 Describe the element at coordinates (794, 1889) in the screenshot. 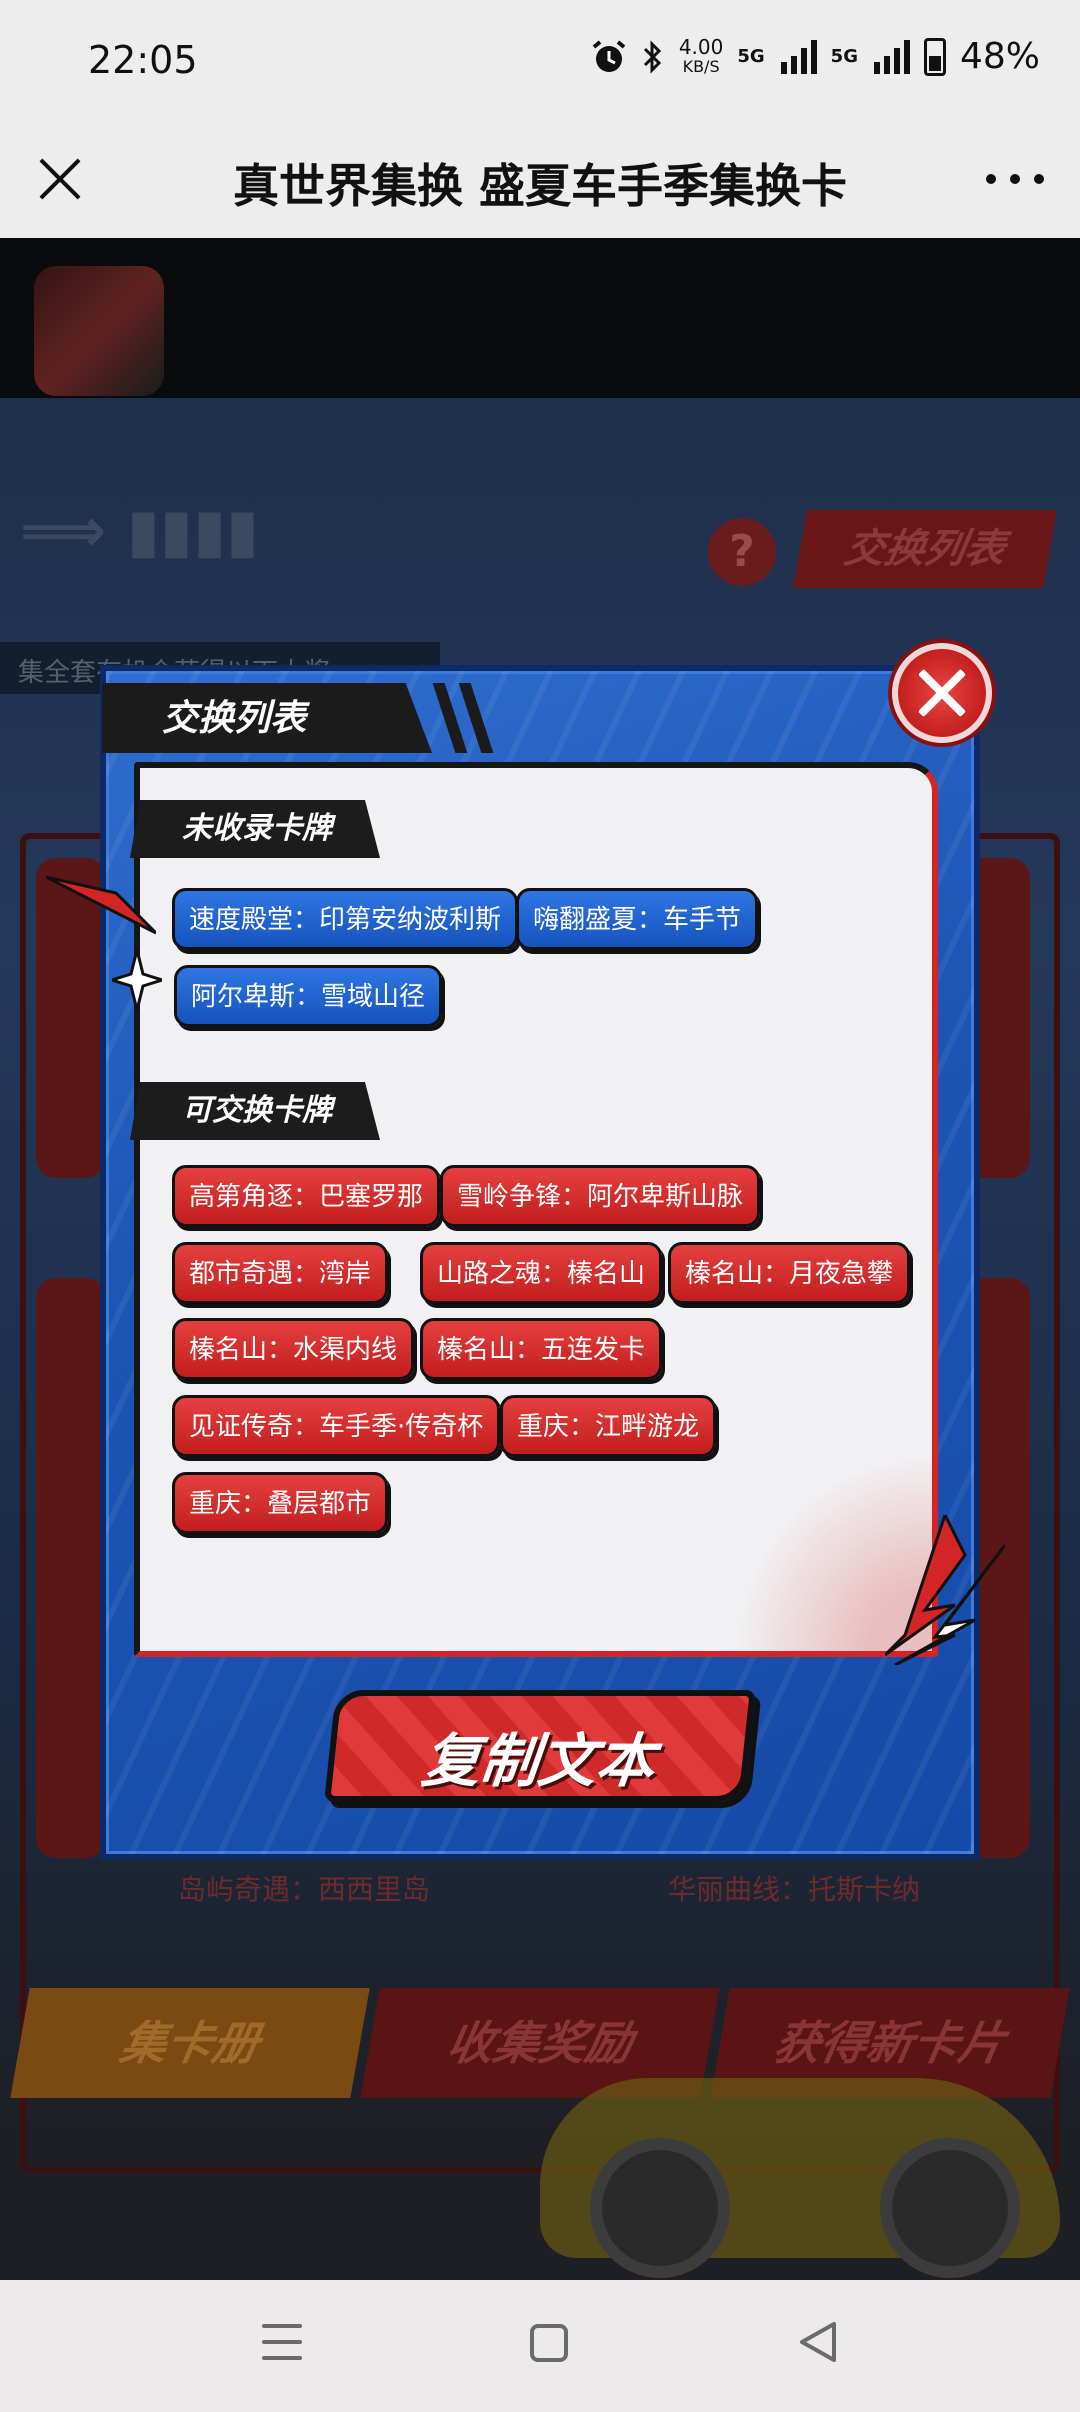

I see `card-caption-right: 华丽曲线：托斯卡纳` at that location.